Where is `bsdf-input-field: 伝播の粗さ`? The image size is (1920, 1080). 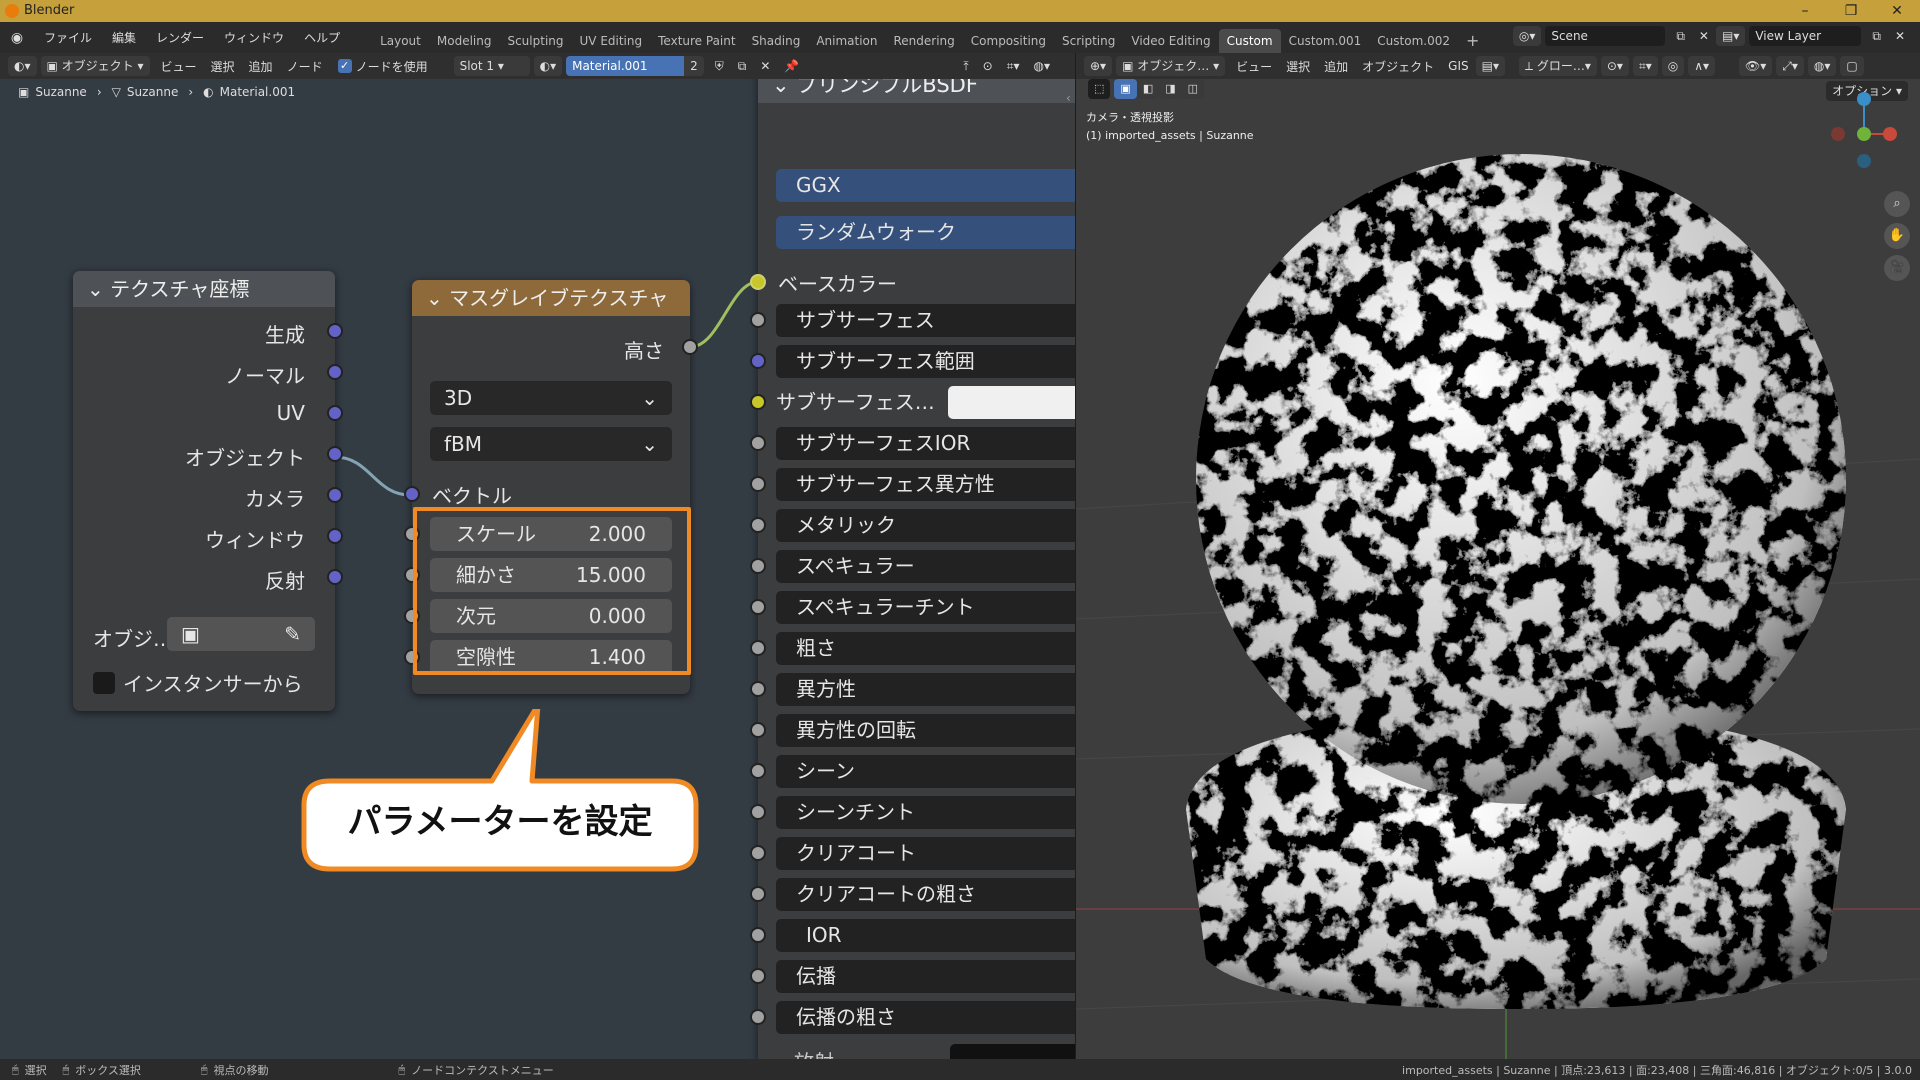
bsdf-input-field: 伝播の粗さ is located at coordinates (925, 1017).